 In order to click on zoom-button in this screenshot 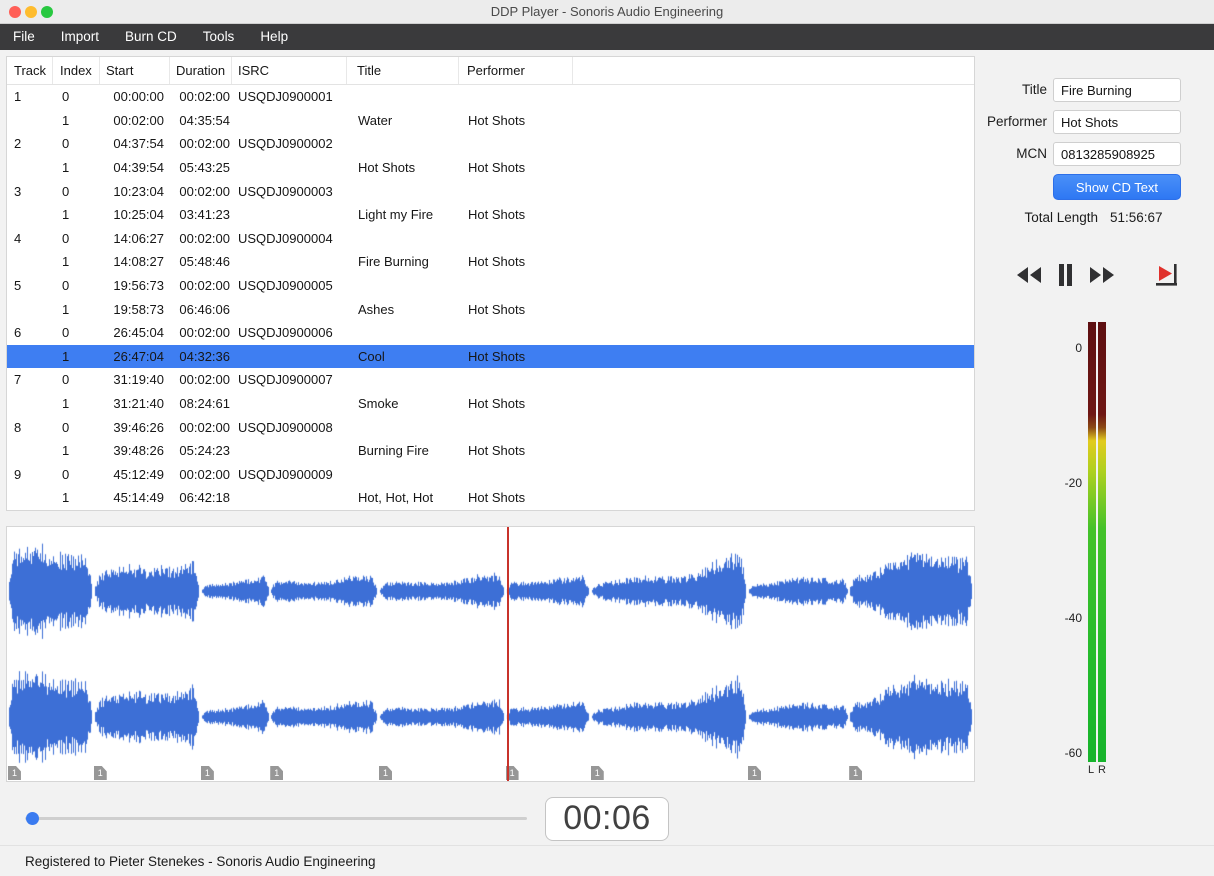, I will do `click(47, 12)`.